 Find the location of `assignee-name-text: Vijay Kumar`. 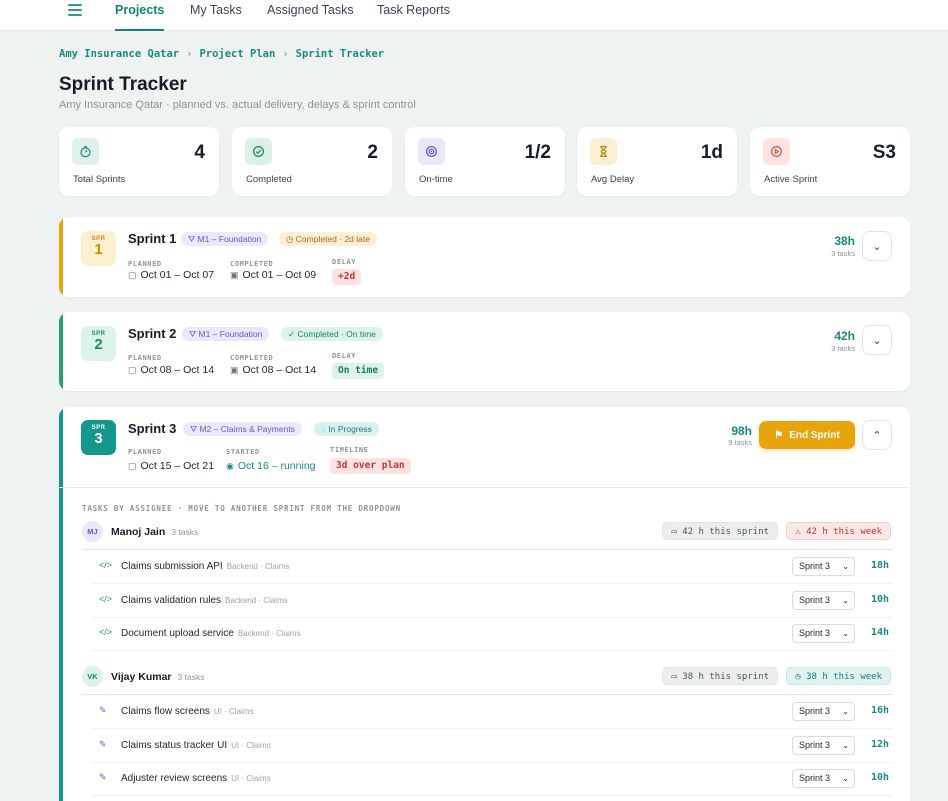

assignee-name-text: Vijay Kumar is located at coordinates (141, 677).